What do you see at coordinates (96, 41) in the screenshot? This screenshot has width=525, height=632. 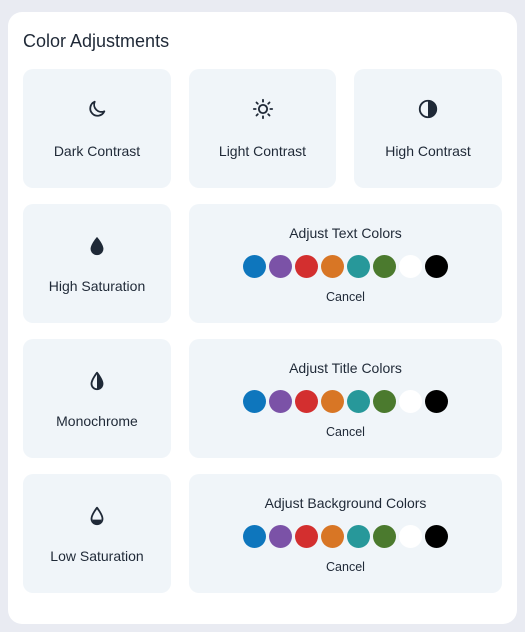 I see `panel-title: Color Adjustments` at bounding box center [96, 41].